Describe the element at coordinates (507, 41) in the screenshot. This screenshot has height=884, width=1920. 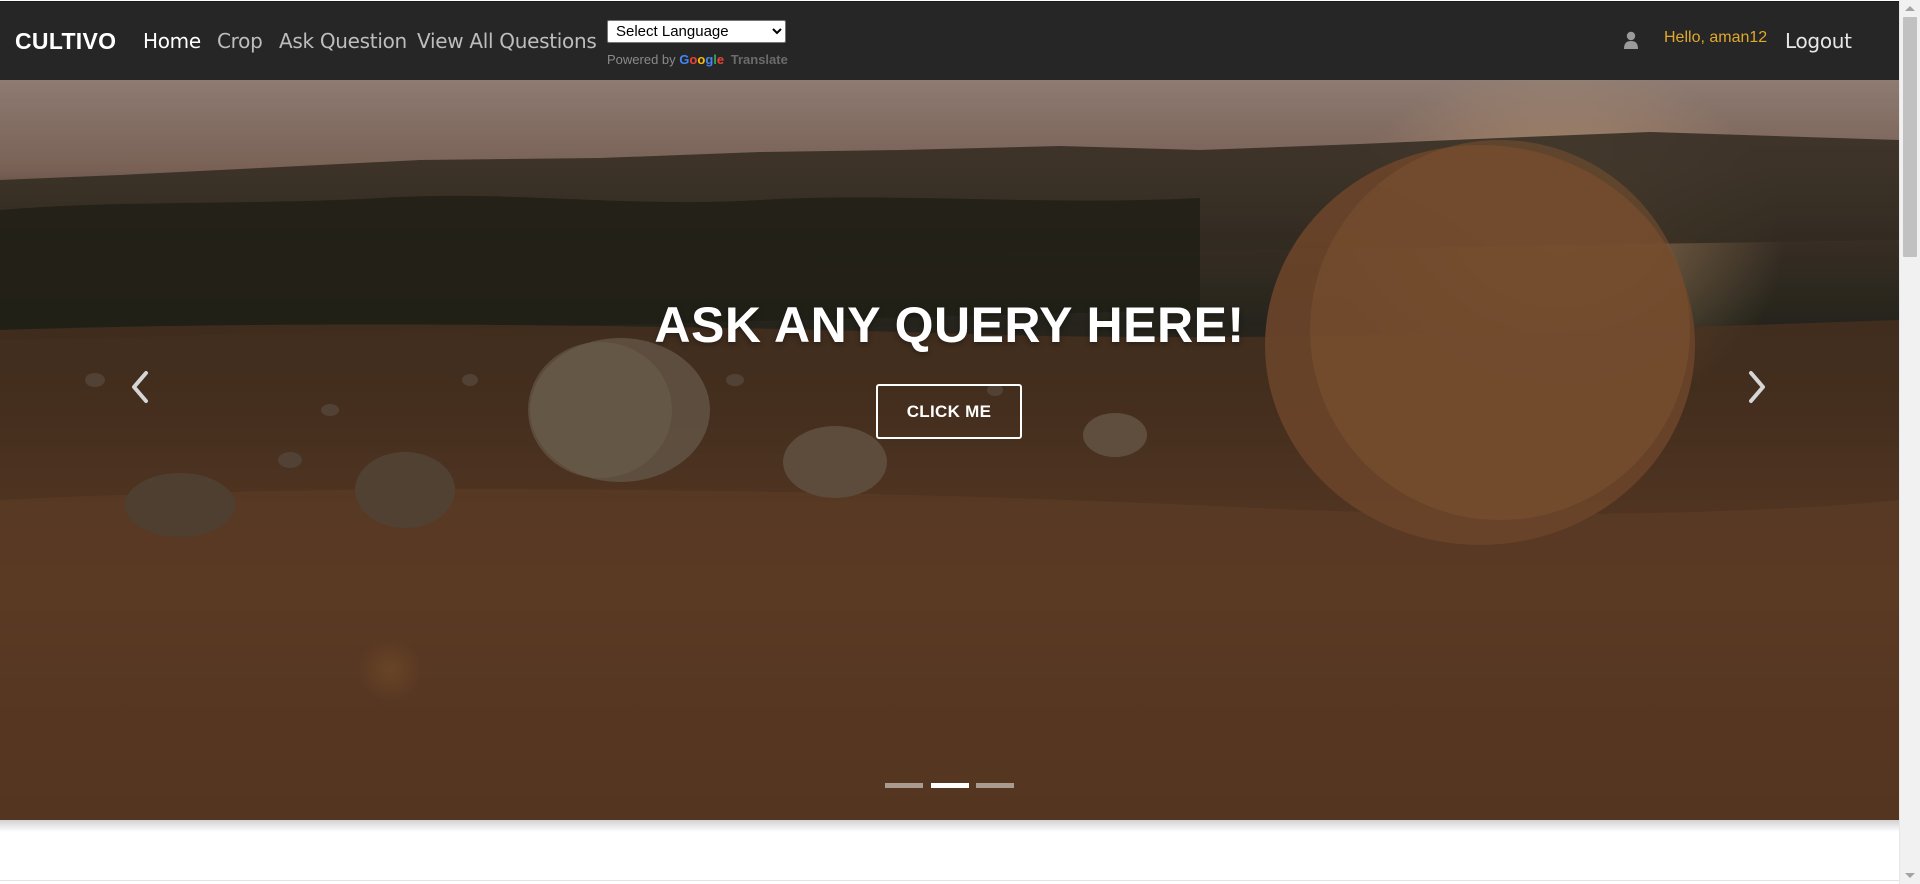
I see `nav-link-view-all-questions: View All Questions` at that location.